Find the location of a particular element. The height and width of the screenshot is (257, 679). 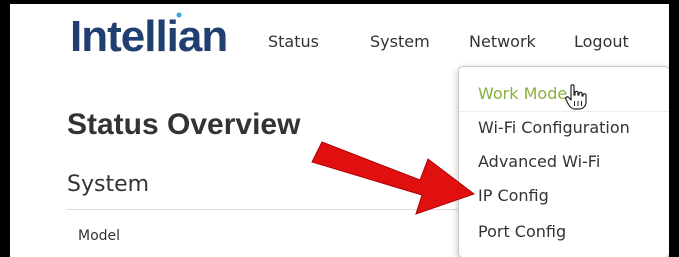

hand-pointer-cursor-icon is located at coordinates (576, 97).